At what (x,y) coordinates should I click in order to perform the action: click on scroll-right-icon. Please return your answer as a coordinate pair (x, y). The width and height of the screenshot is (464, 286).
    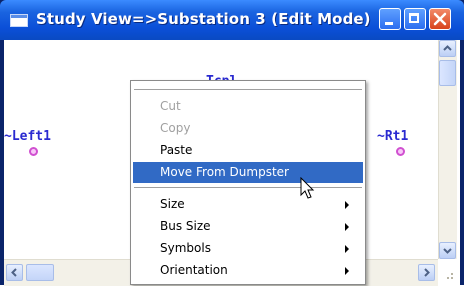
    Looking at the image, I should click on (427, 272).